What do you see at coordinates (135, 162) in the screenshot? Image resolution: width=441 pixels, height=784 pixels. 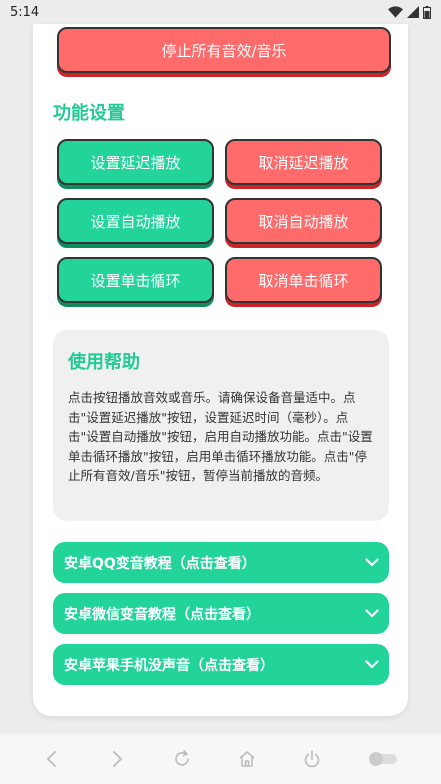 I see `set-delay-button: 设置延迟播放` at bounding box center [135, 162].